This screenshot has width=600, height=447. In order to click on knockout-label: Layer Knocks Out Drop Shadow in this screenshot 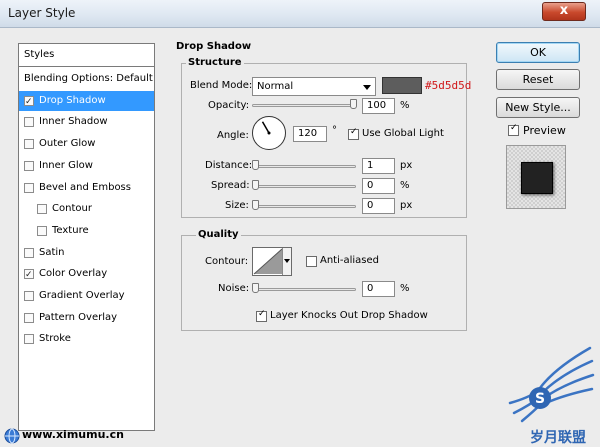, I will do `click(349, 315)`.